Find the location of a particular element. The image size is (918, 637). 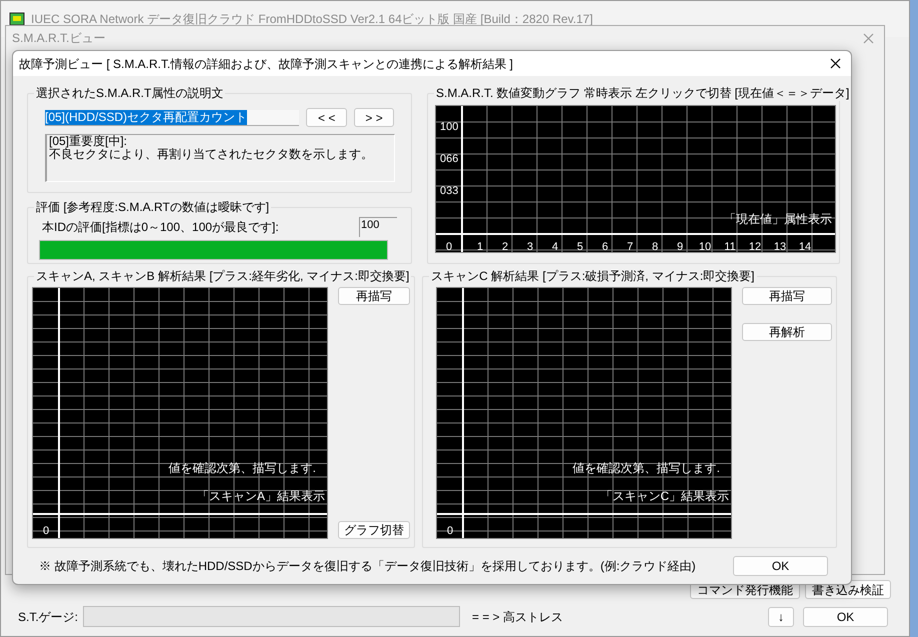

group-title: 評価 [参考程度:S.M.A.RTの数値は曖昧です] is located at coordinates (153, 207).